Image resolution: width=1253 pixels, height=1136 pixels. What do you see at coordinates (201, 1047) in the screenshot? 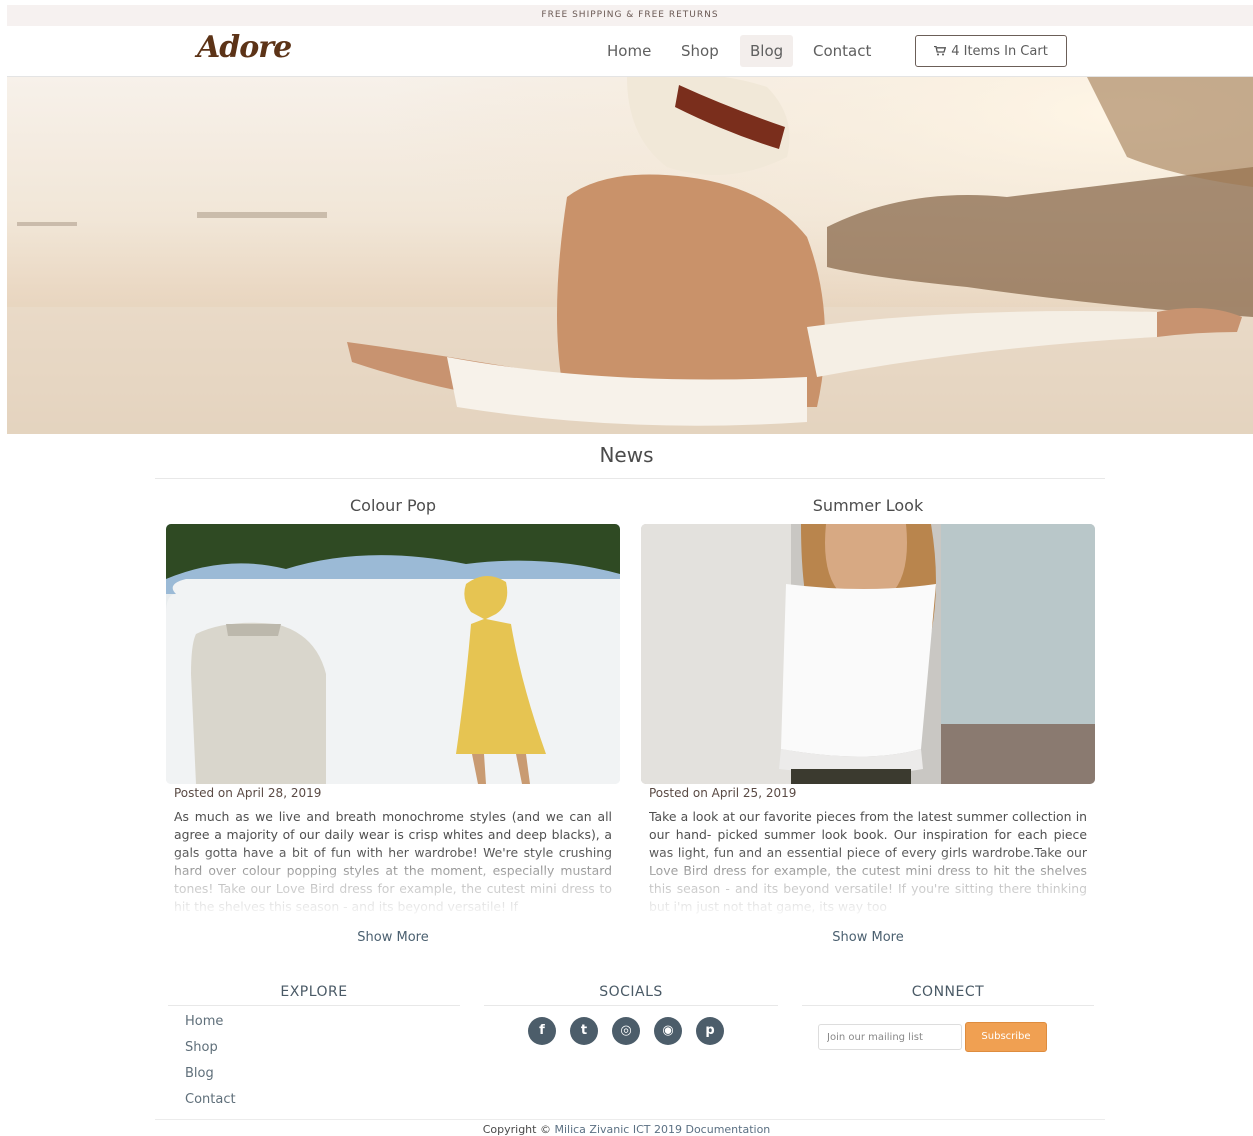
I see `footer-link-shop: Shop` at bounding box center [201, 1047].